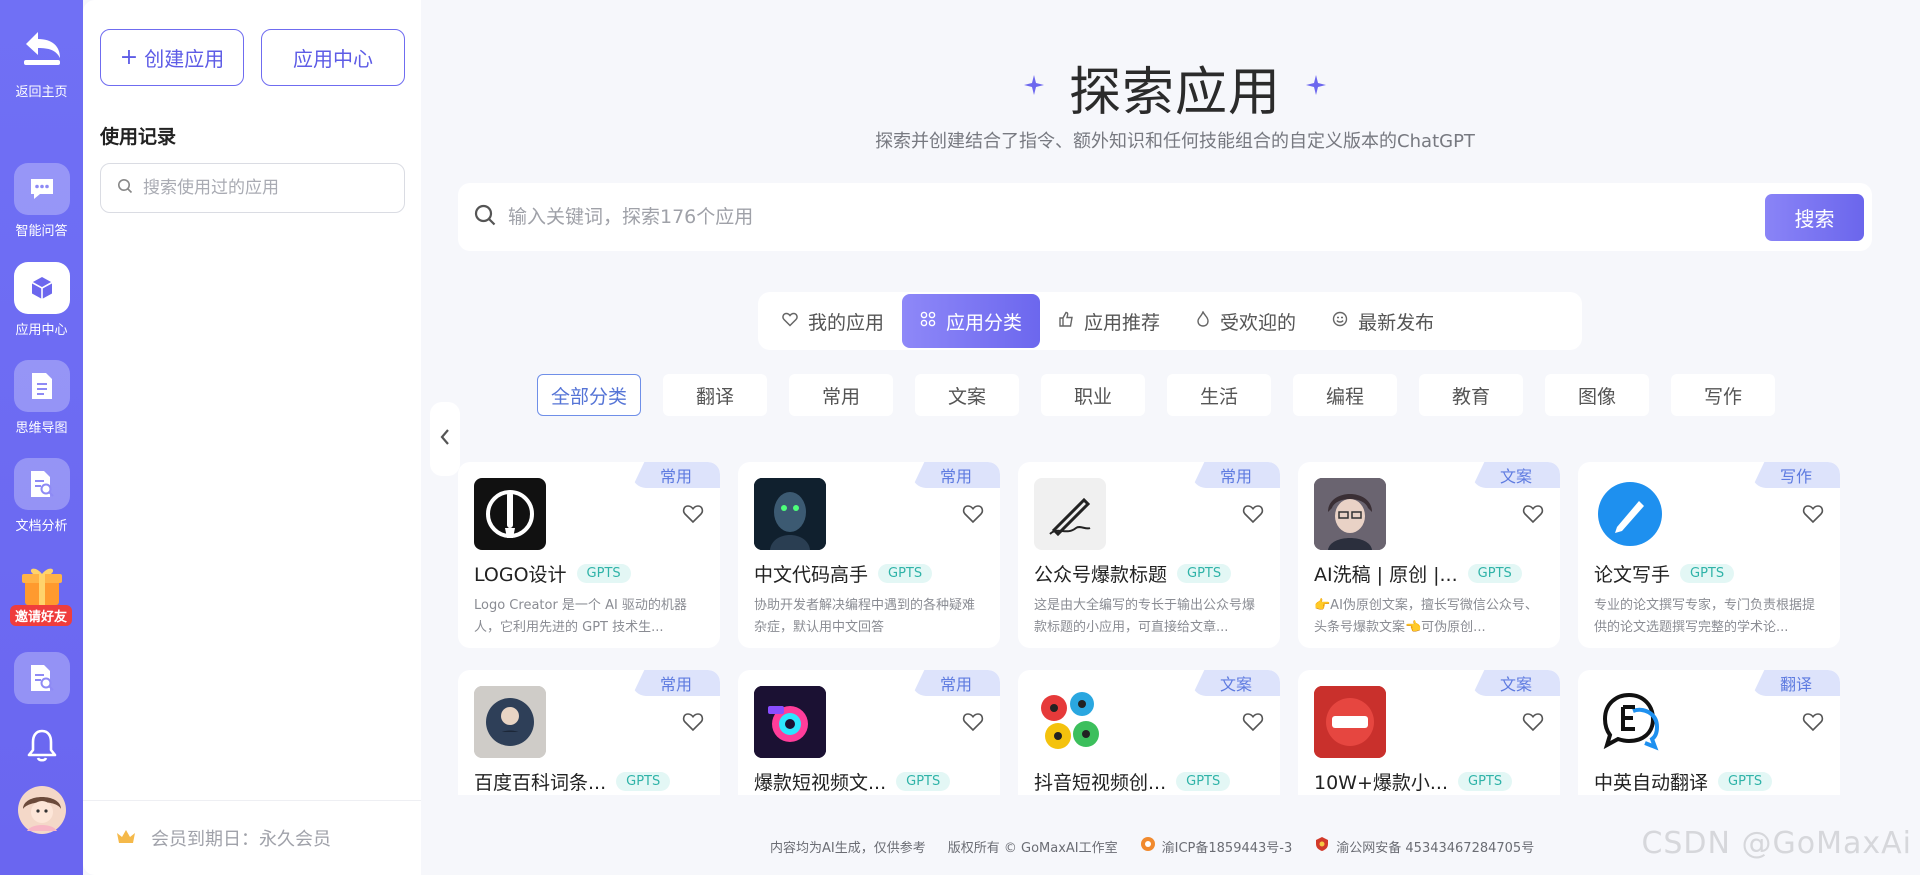 The width and height of the screenshot is (1920, 875). Describe the element at coordinates (1630, 514) in the screenshot. I see `pen-circle-icon` at that location.